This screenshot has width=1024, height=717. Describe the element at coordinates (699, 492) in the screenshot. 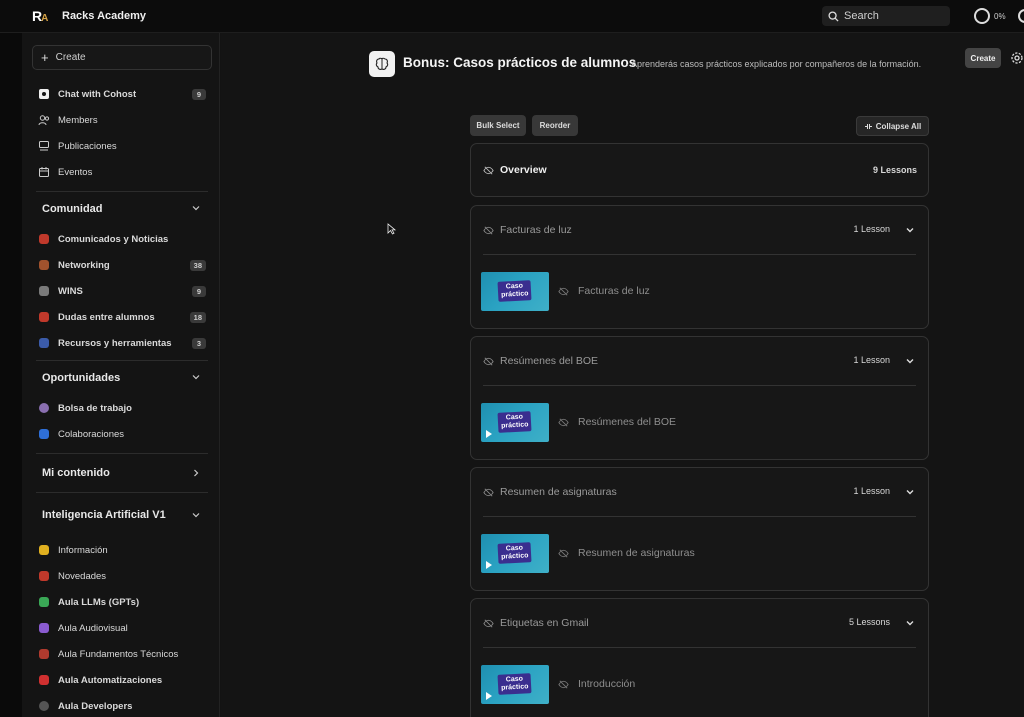

I see `card-header: Resumen de asignaturas 1 Lesson` at that location.